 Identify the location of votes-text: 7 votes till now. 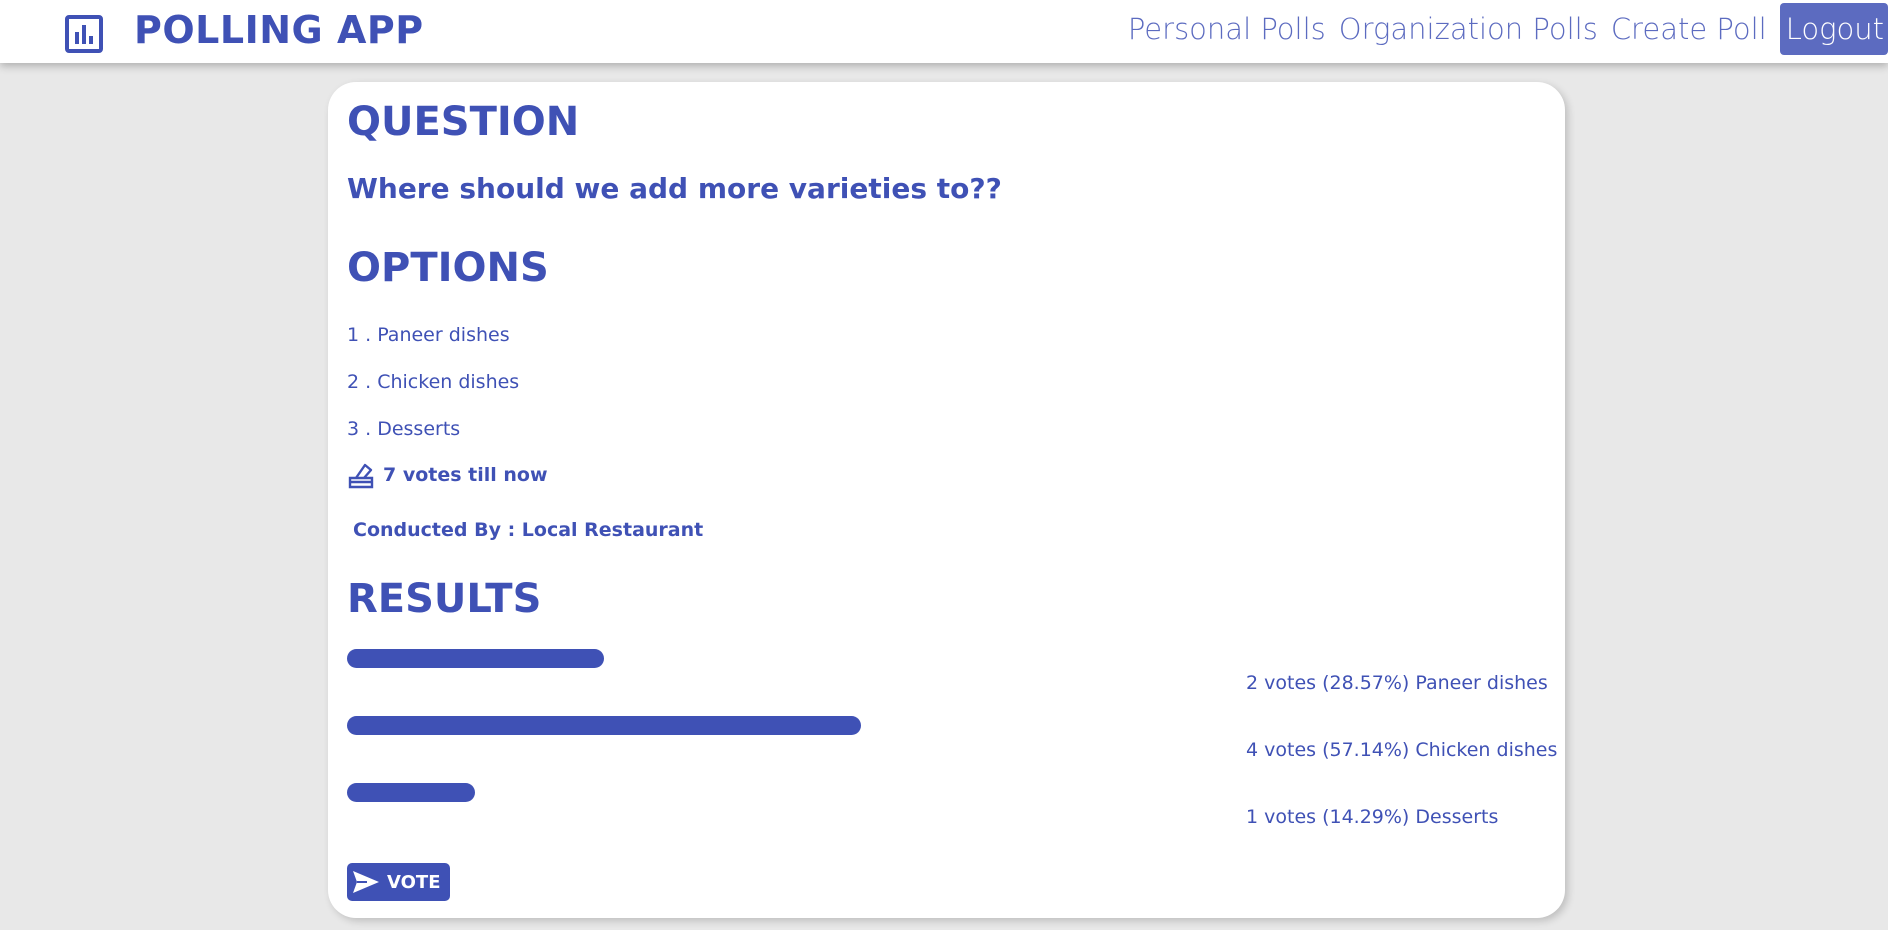
(465, 475).